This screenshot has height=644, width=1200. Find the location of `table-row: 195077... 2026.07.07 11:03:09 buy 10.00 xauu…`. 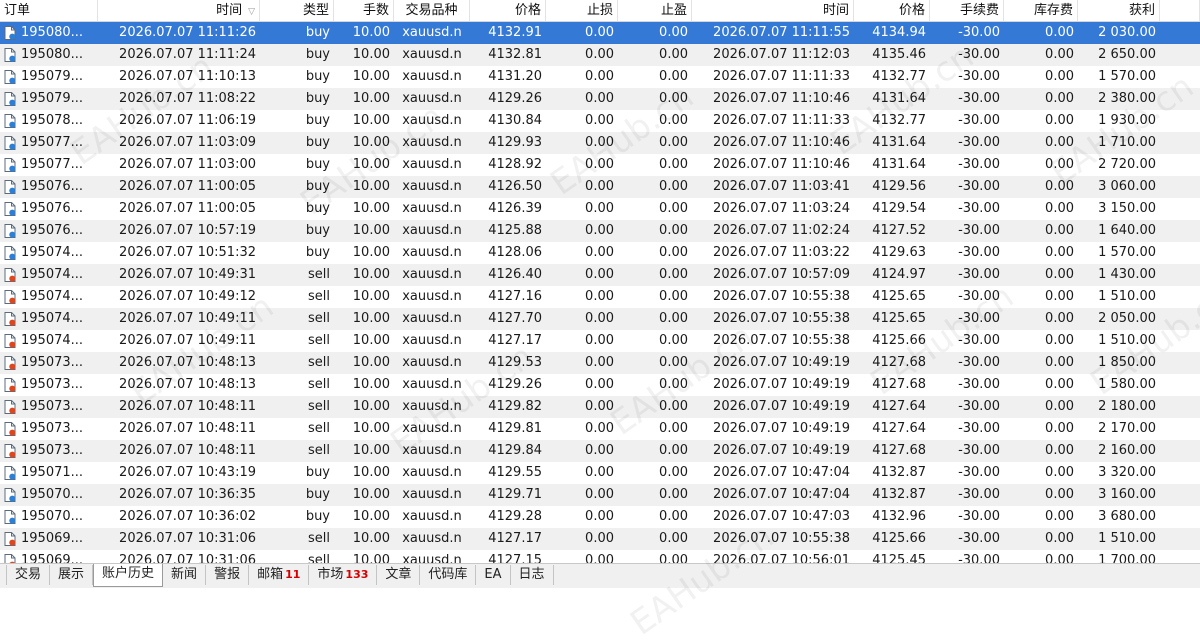

table-row: 195077... 2026.07.07 11:03:09 buy 10.00 xauu… is located at coordinates (600, 143).